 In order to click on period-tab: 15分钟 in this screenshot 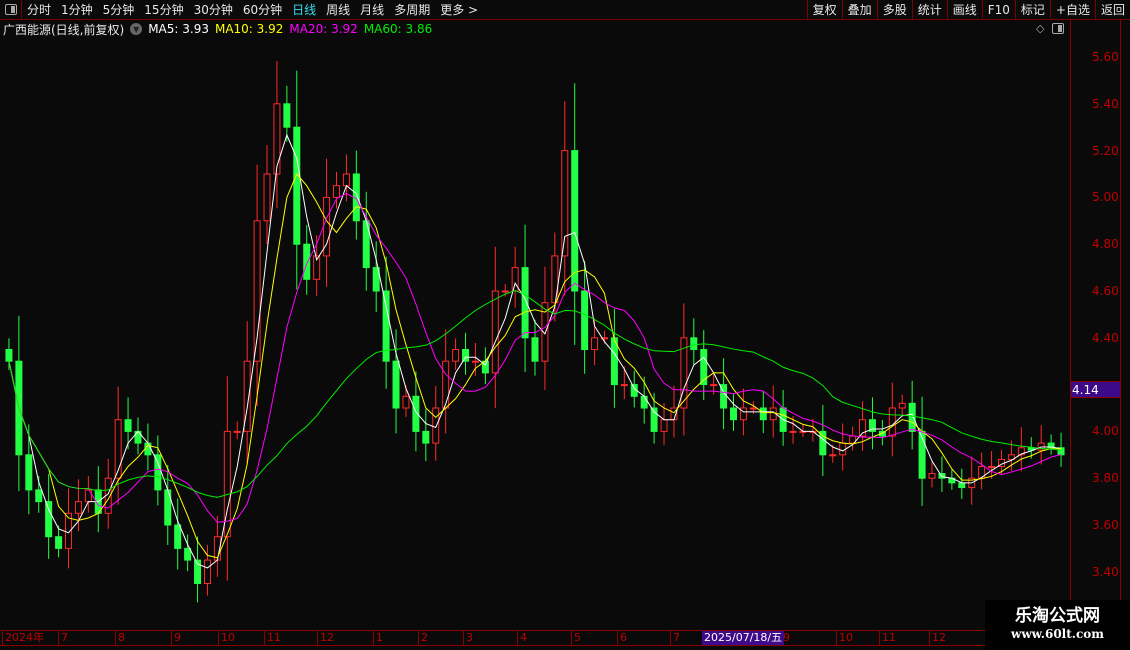, I will do `click(163, 9)`.